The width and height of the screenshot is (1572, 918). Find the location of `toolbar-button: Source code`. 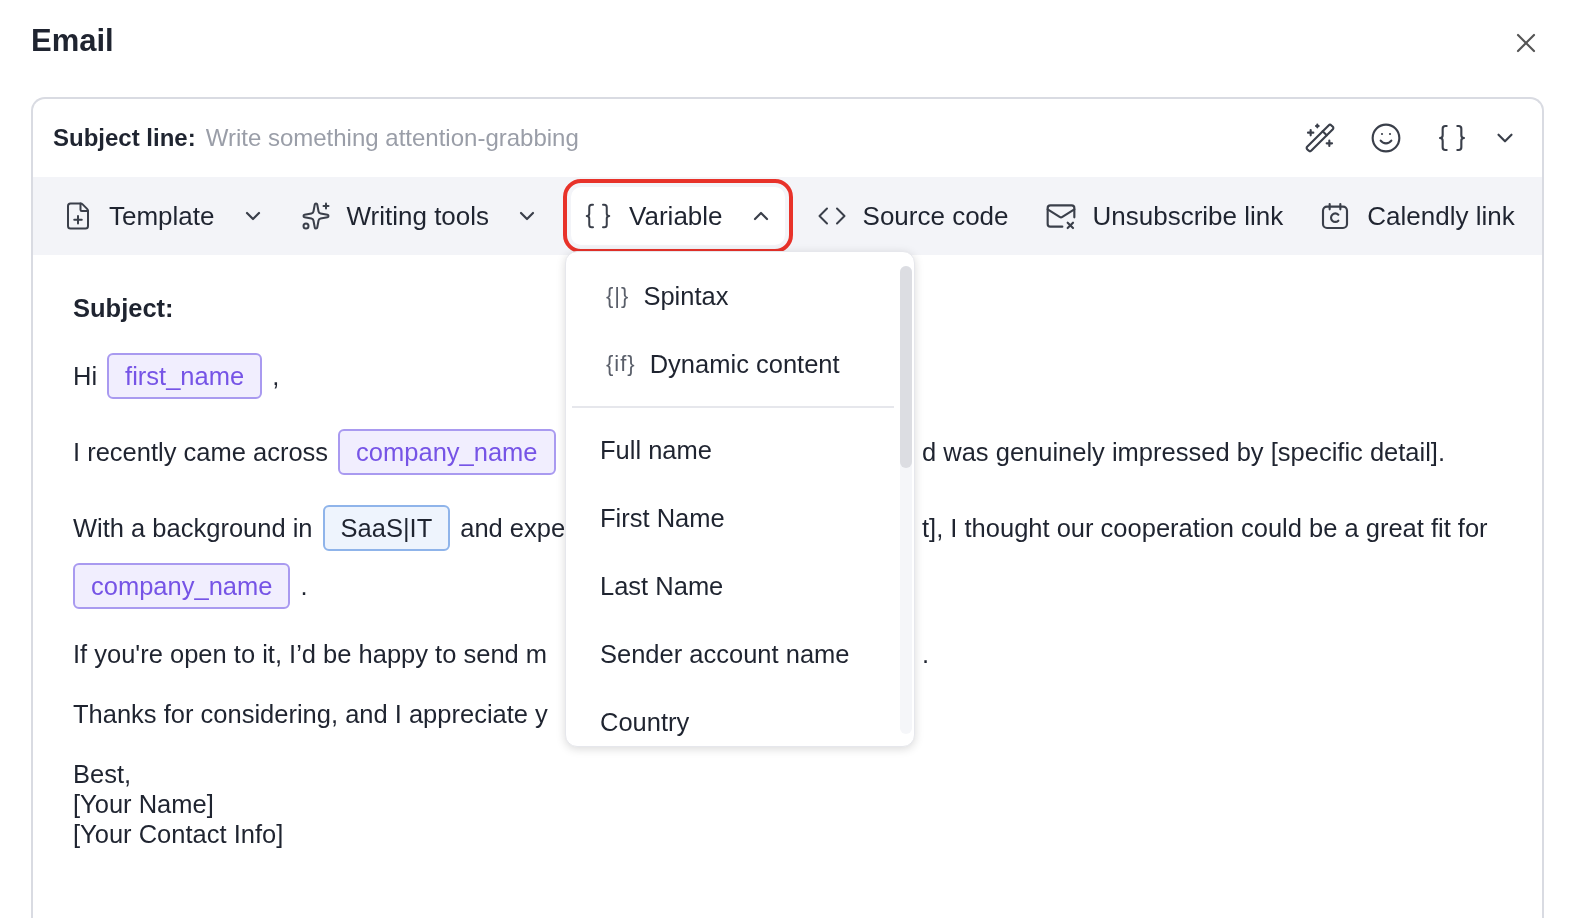

toolbar-button: Source code is located at coordinates (912, 216).